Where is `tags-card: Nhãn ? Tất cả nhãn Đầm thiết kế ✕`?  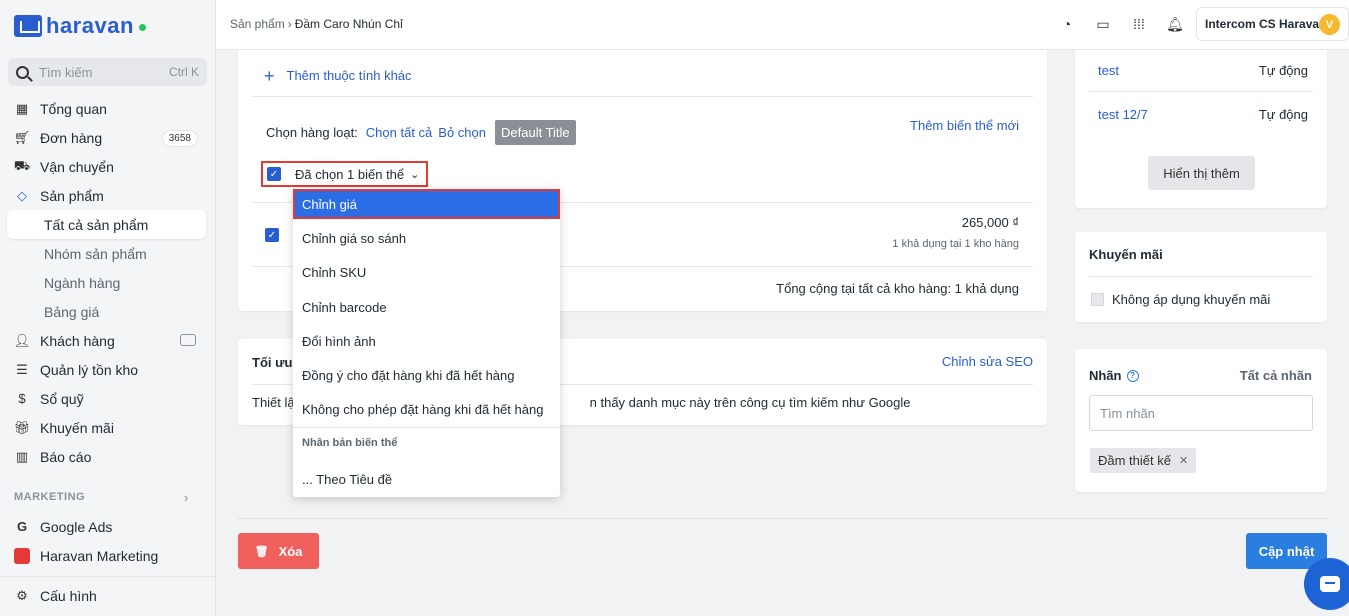 tags-card: Nhãn ? Tất cả nhãn Đầm thiết kế ✕ is located at coordinates (1201, 420).